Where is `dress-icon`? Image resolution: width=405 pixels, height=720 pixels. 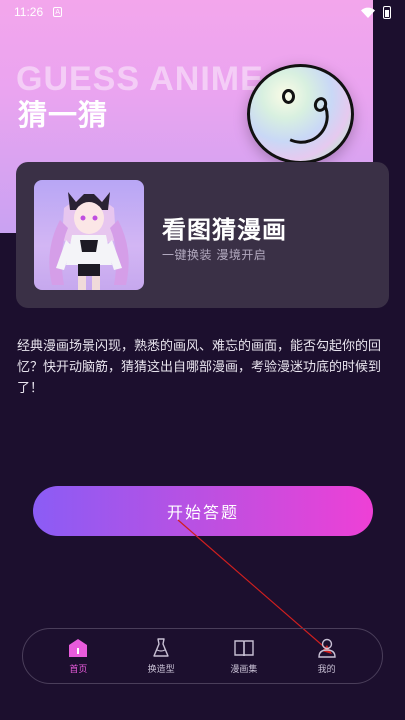
dress-icon is located at coordinates (161, 647).